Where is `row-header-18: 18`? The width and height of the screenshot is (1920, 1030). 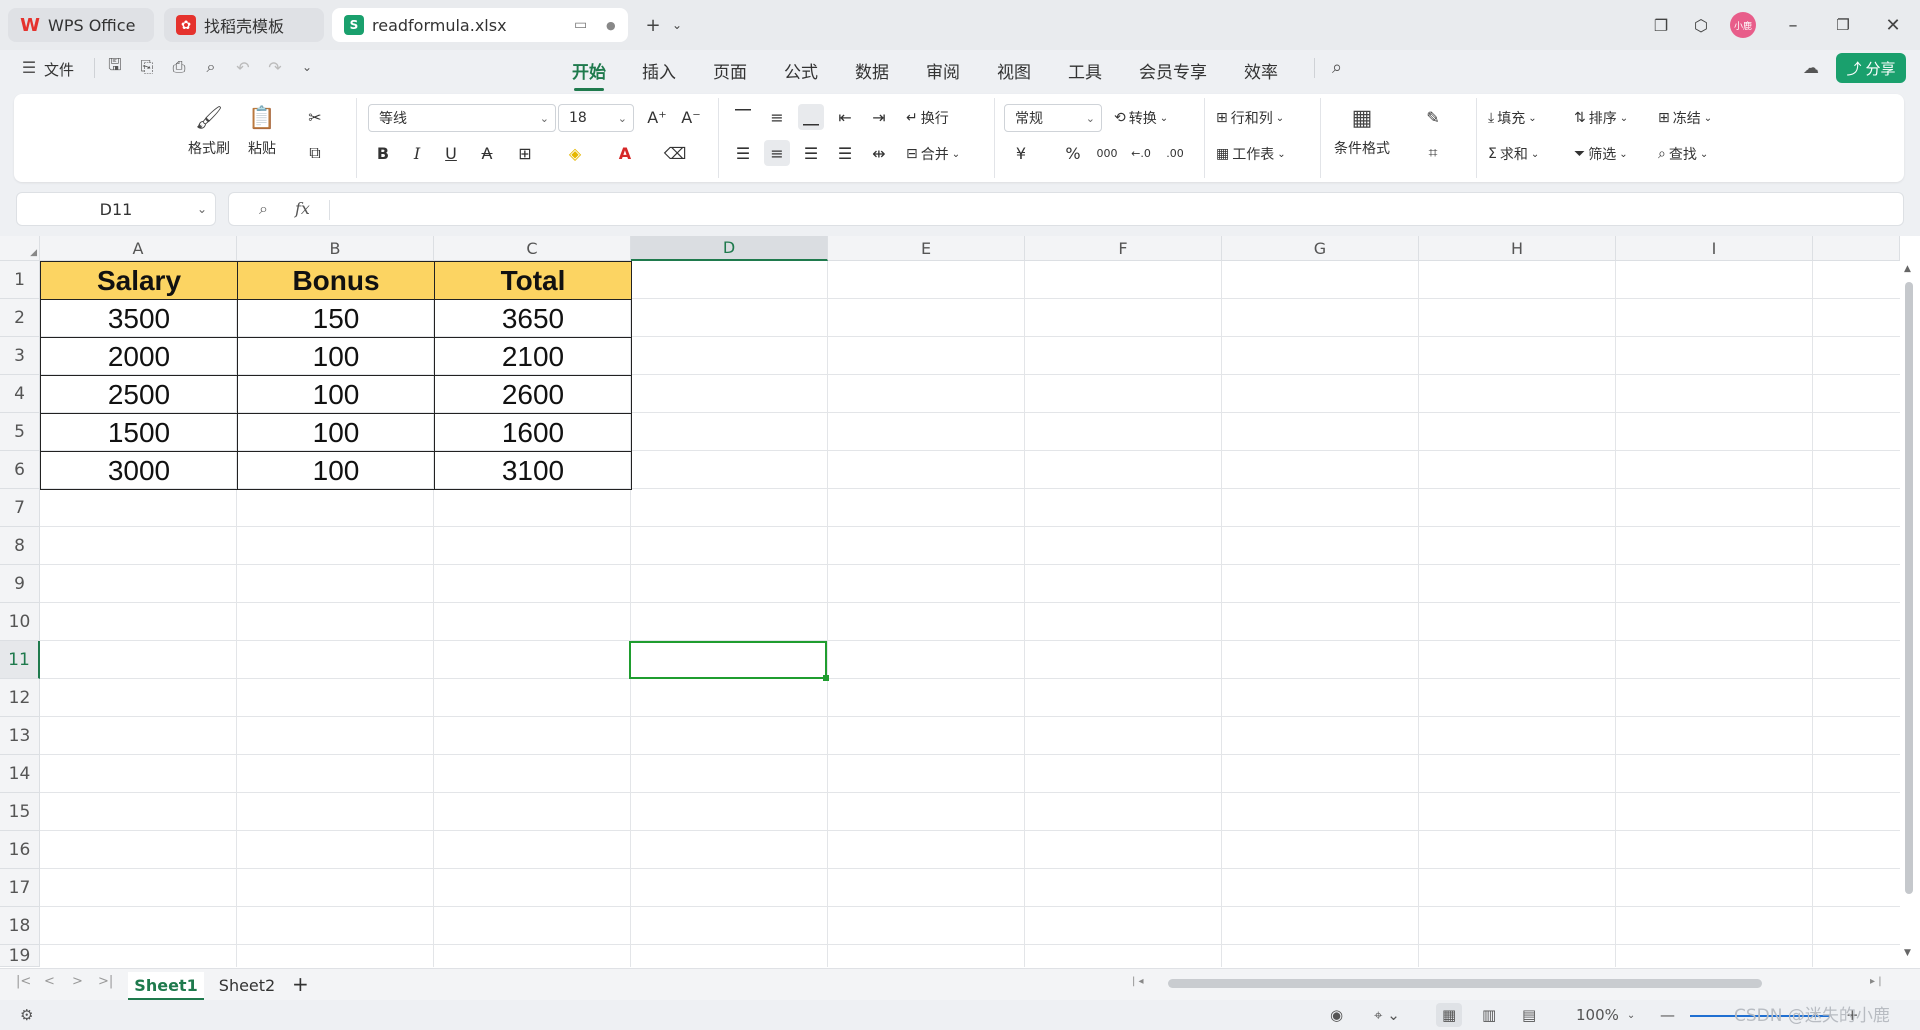 row-header-18: 18 is located at coordinates (20, 926).